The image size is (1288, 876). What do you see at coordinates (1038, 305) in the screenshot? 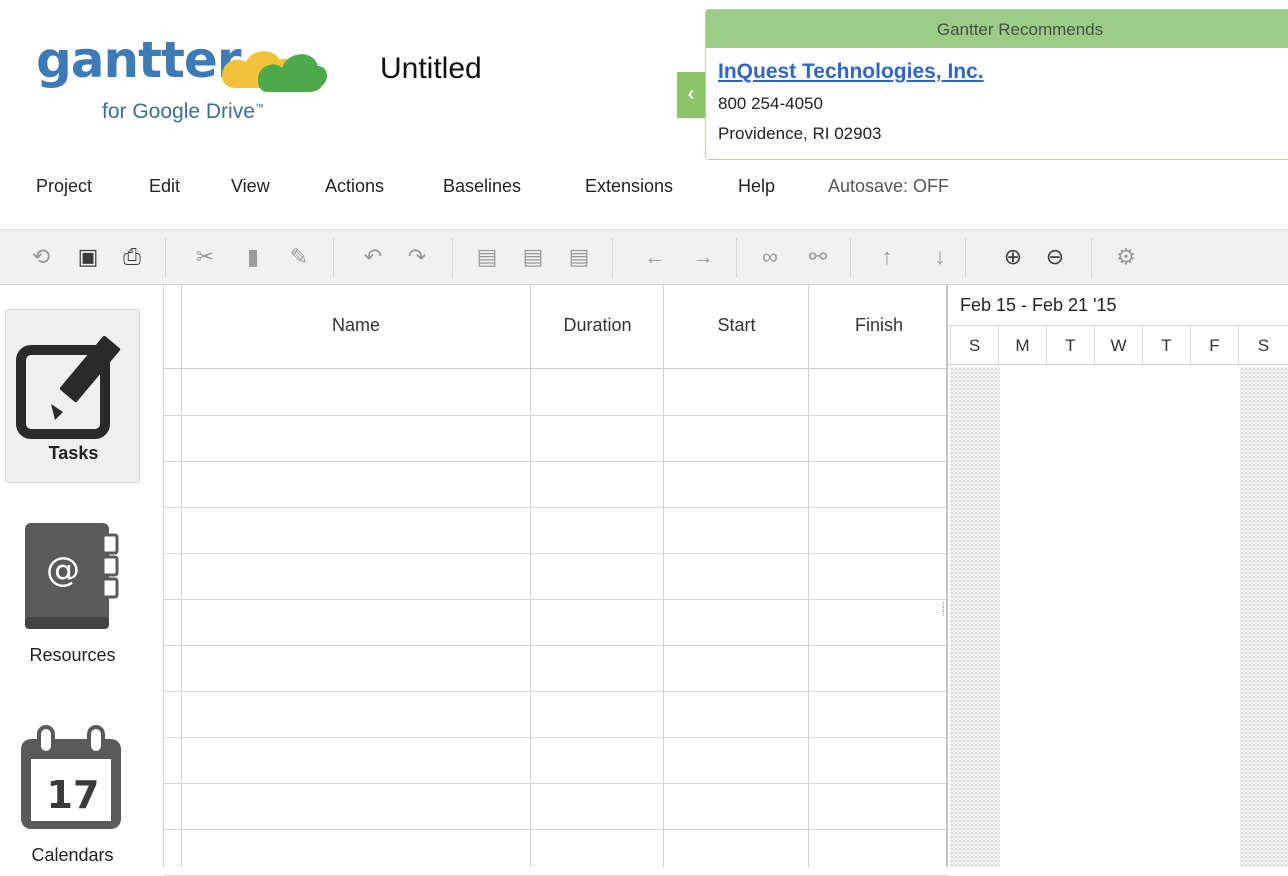
I see `timeline-week-label: Feb 15 - Feb 21 '15` at bounding box center [1038, 305].